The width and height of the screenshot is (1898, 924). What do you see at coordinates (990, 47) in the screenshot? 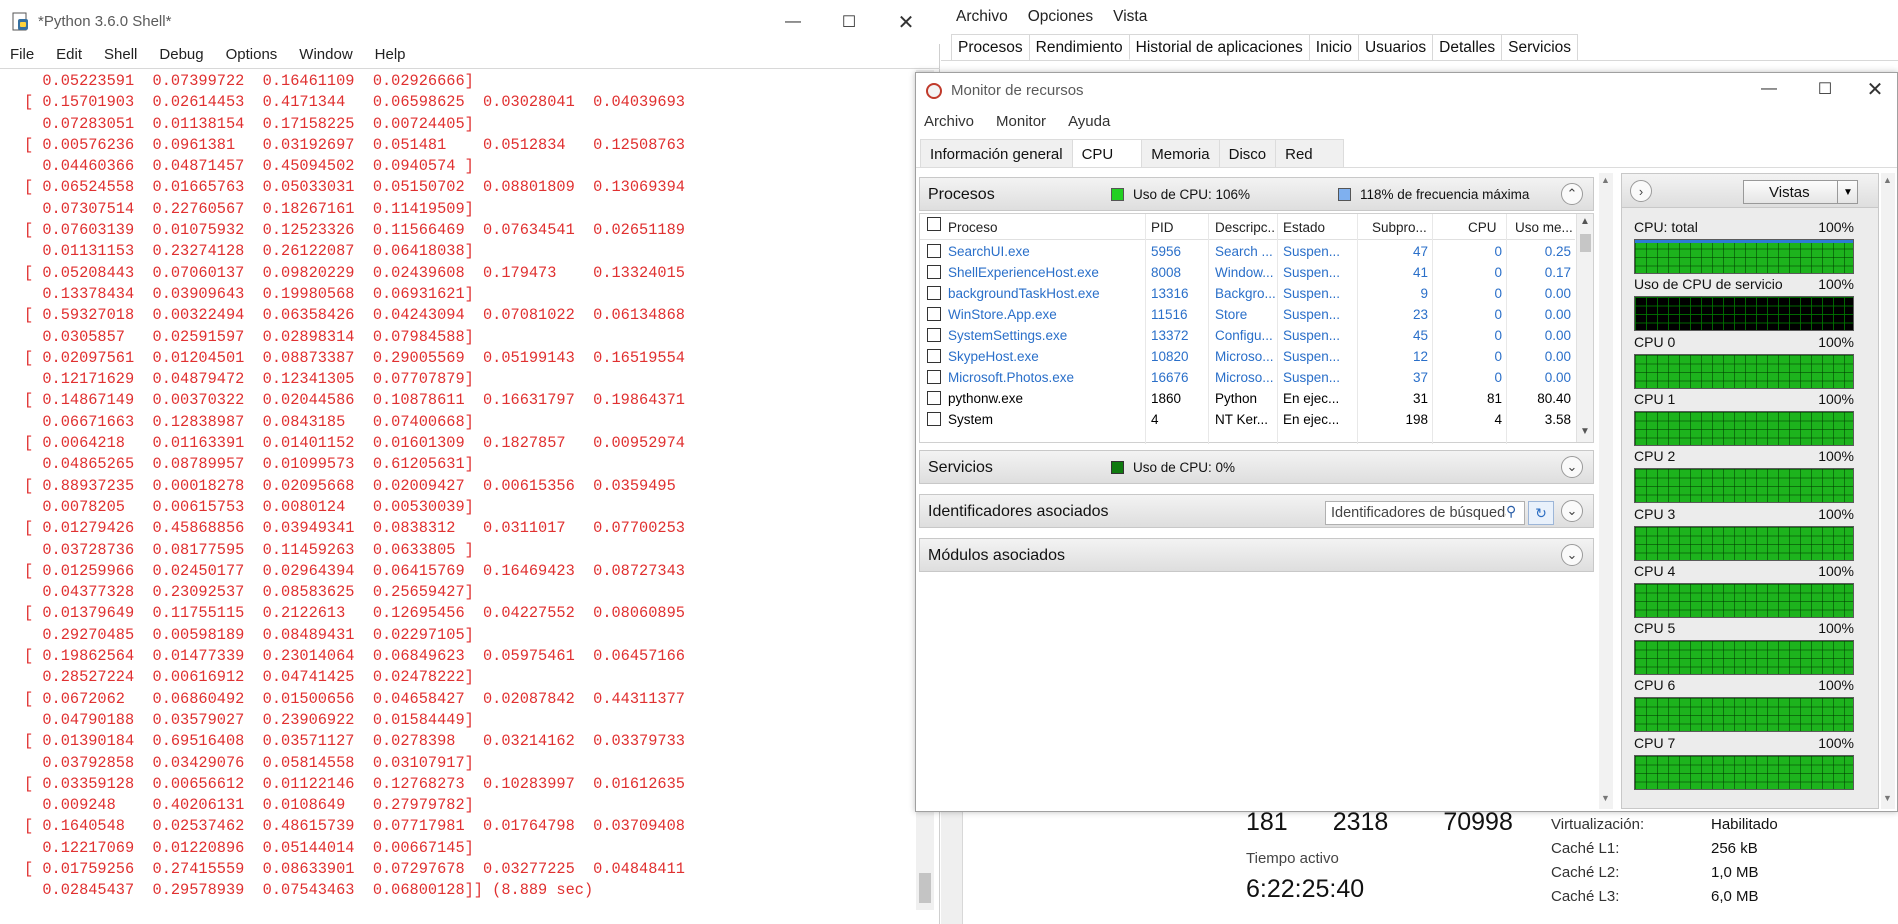
I see `tm-tab-procesos: Procesos` at bounding box center [990, 47].